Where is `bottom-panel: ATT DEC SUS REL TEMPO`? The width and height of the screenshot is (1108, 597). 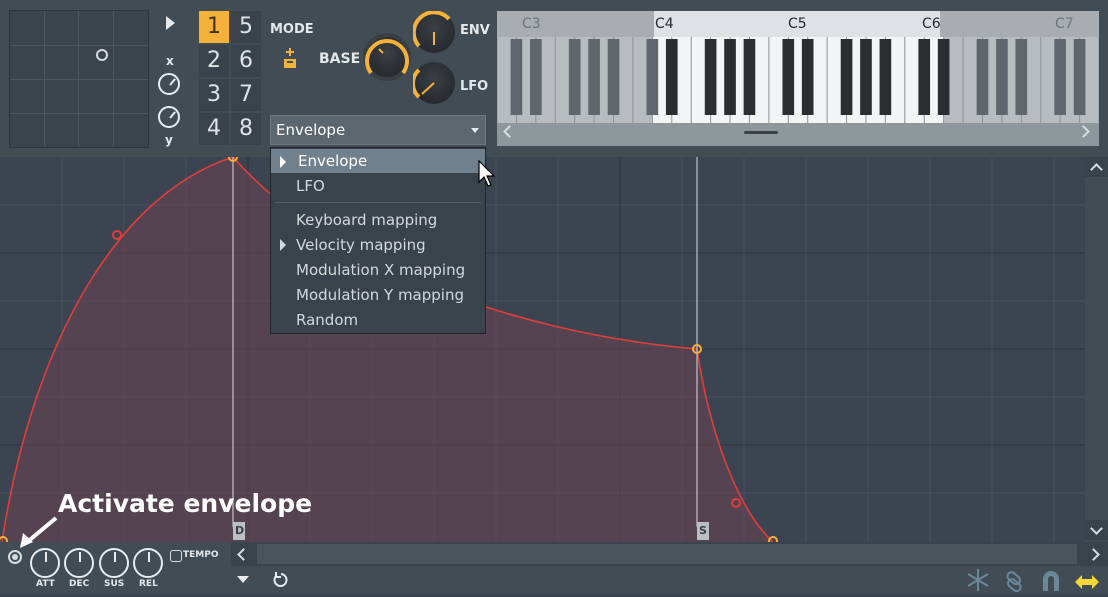
bottom-panel: ATT DEC SUS REL TEMPO is located at coordinates (554, 568).